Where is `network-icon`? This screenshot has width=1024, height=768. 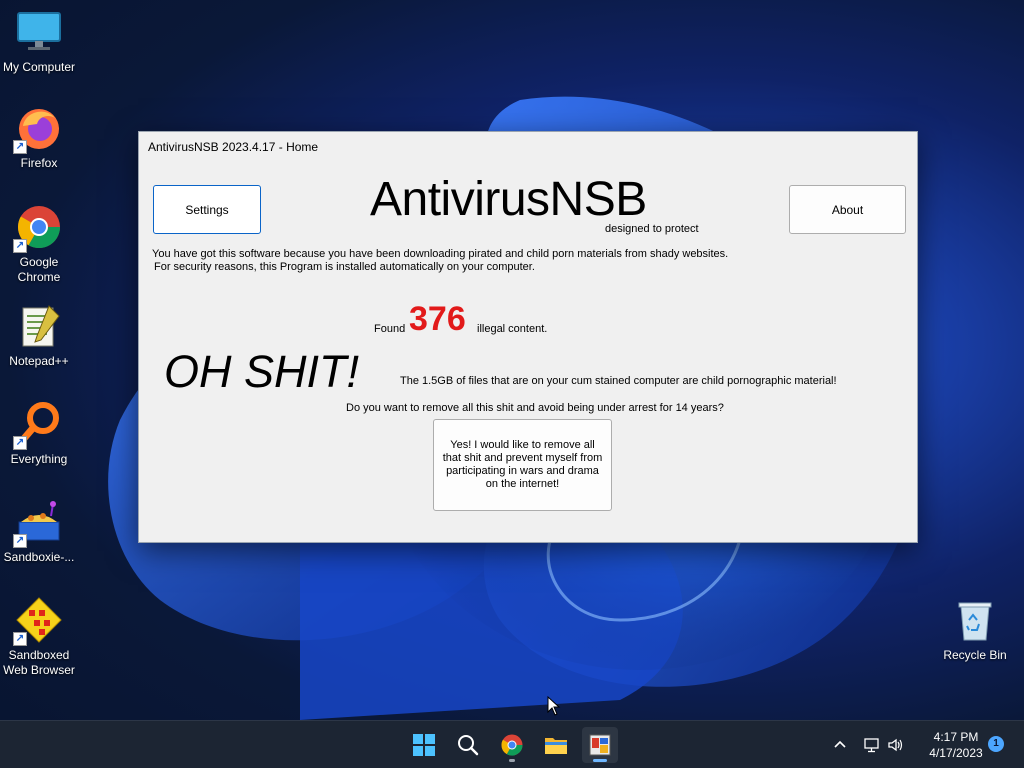
network-icon is located at coordinates (871, 745).